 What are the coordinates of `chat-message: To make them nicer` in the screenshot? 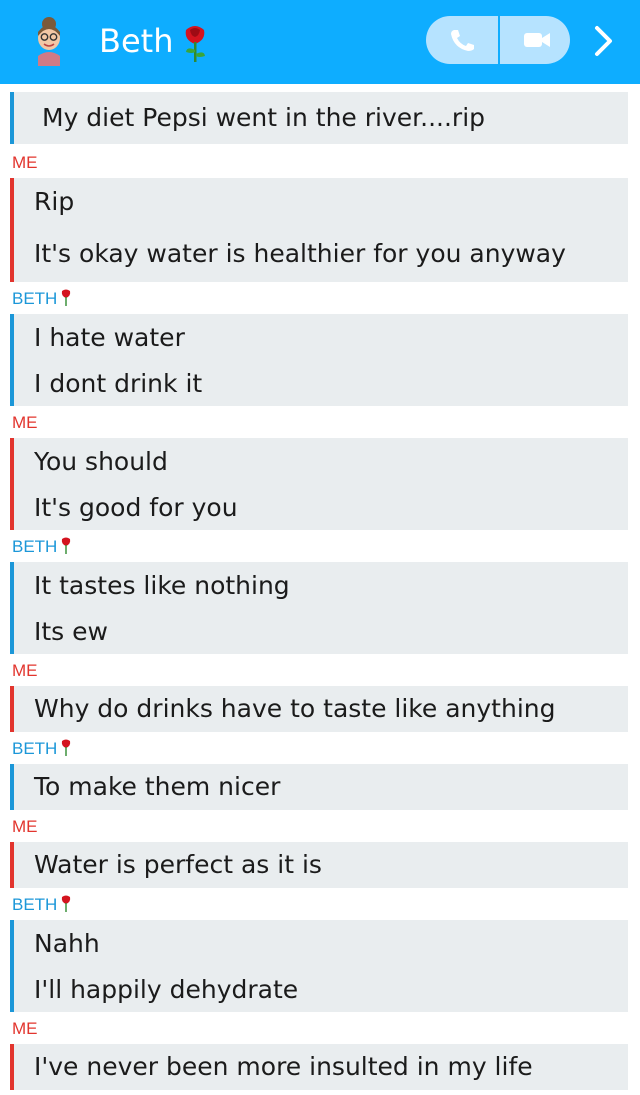 It's located at (157, 787).